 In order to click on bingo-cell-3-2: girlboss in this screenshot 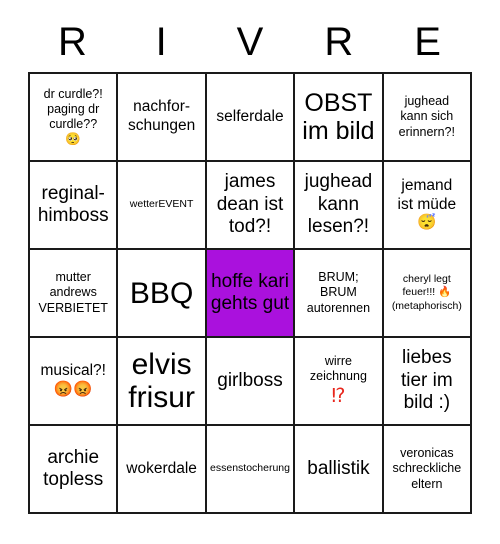, I will do `click(251, 382)`.